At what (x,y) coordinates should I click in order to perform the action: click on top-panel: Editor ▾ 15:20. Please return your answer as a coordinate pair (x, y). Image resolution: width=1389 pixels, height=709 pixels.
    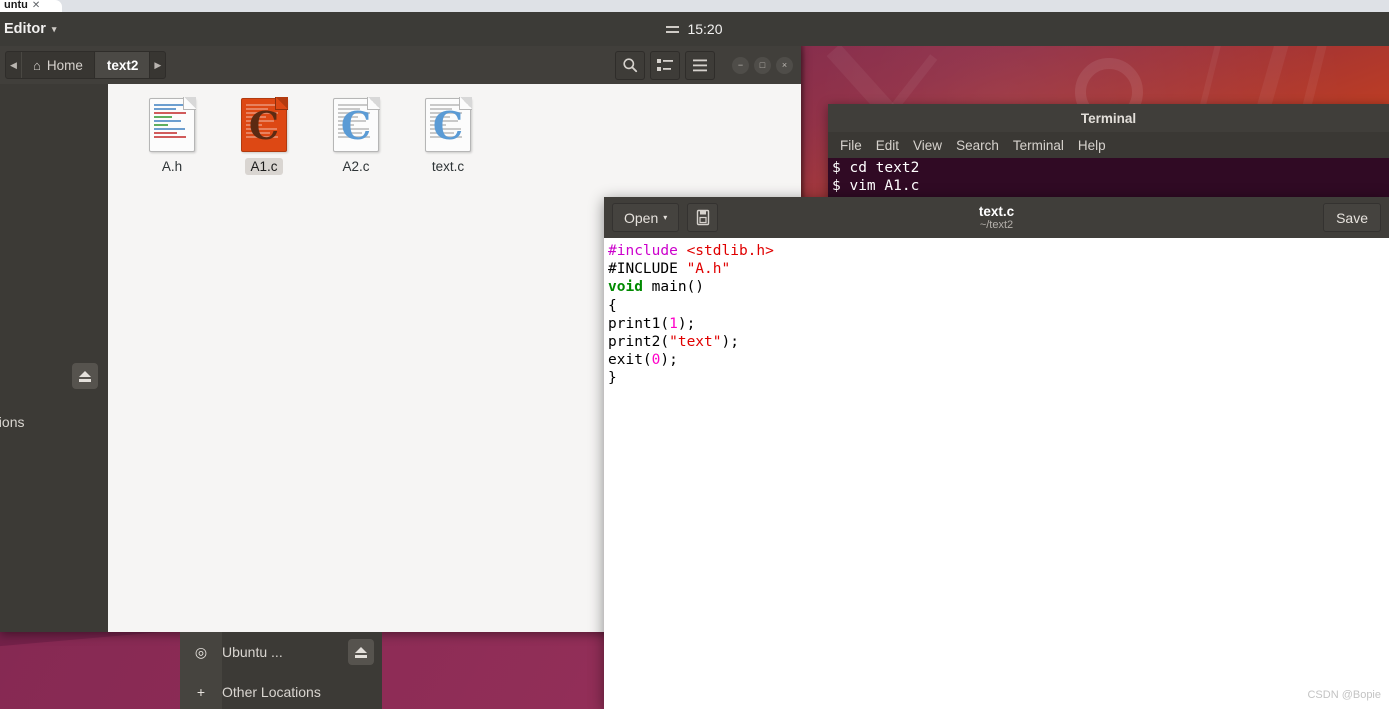
    Looking at the image, I should click on (694, 29).